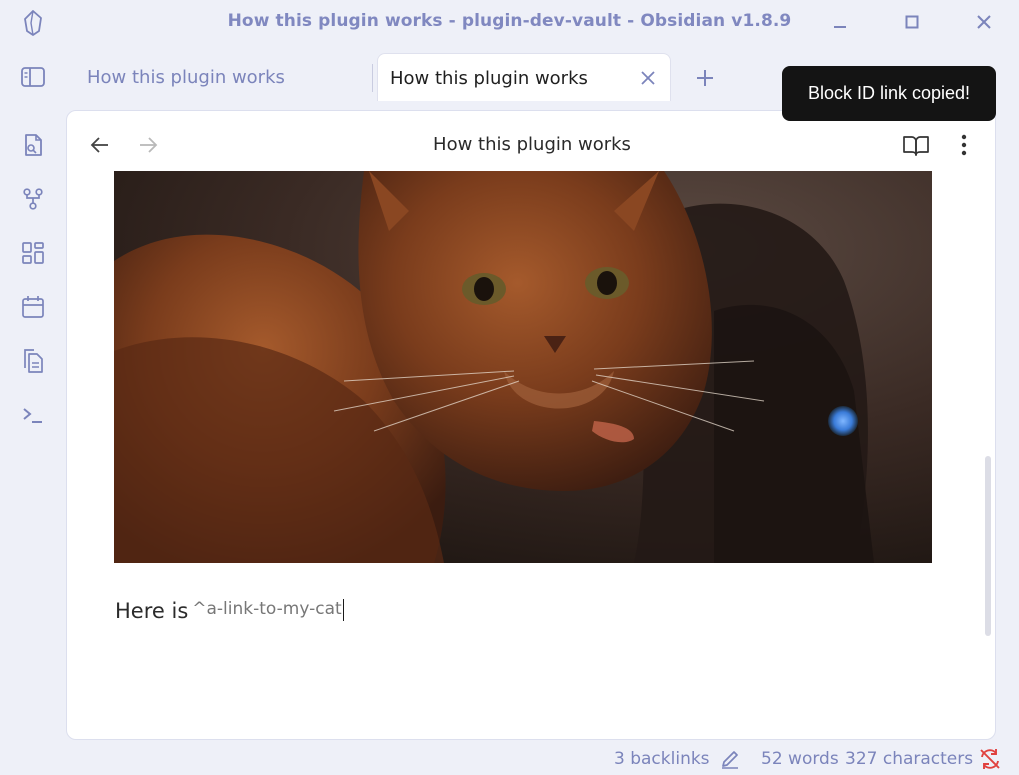  I want to click on tab-active: How this plugin works, so click(524, 77).